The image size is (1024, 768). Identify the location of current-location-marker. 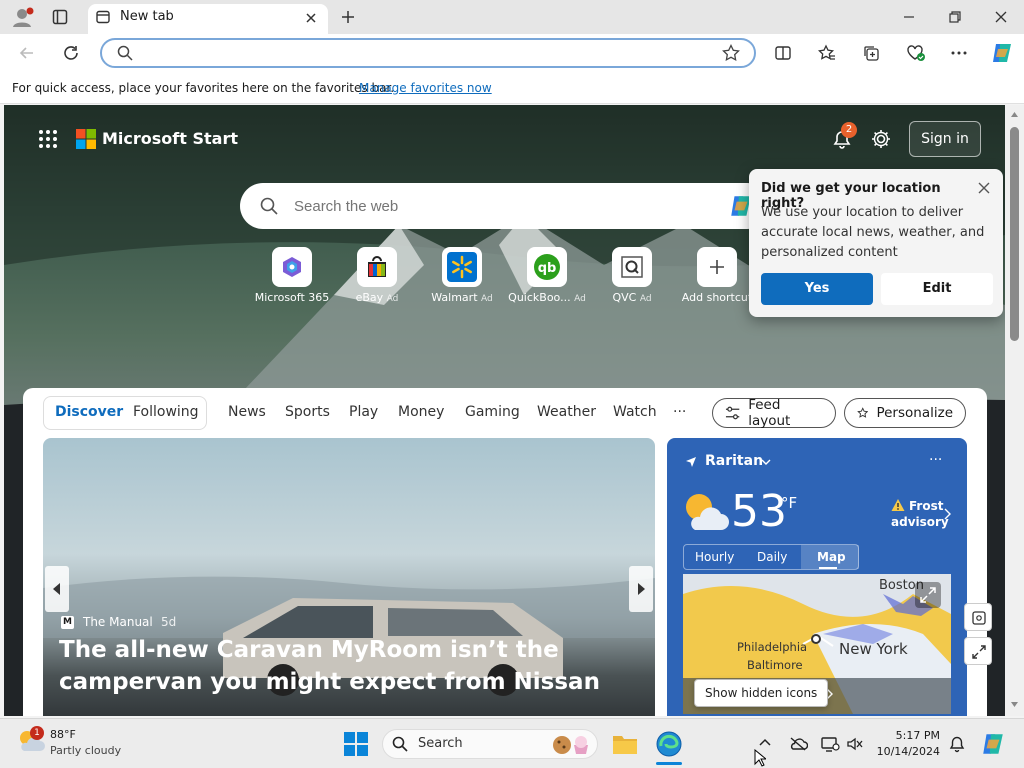
(816, 639).